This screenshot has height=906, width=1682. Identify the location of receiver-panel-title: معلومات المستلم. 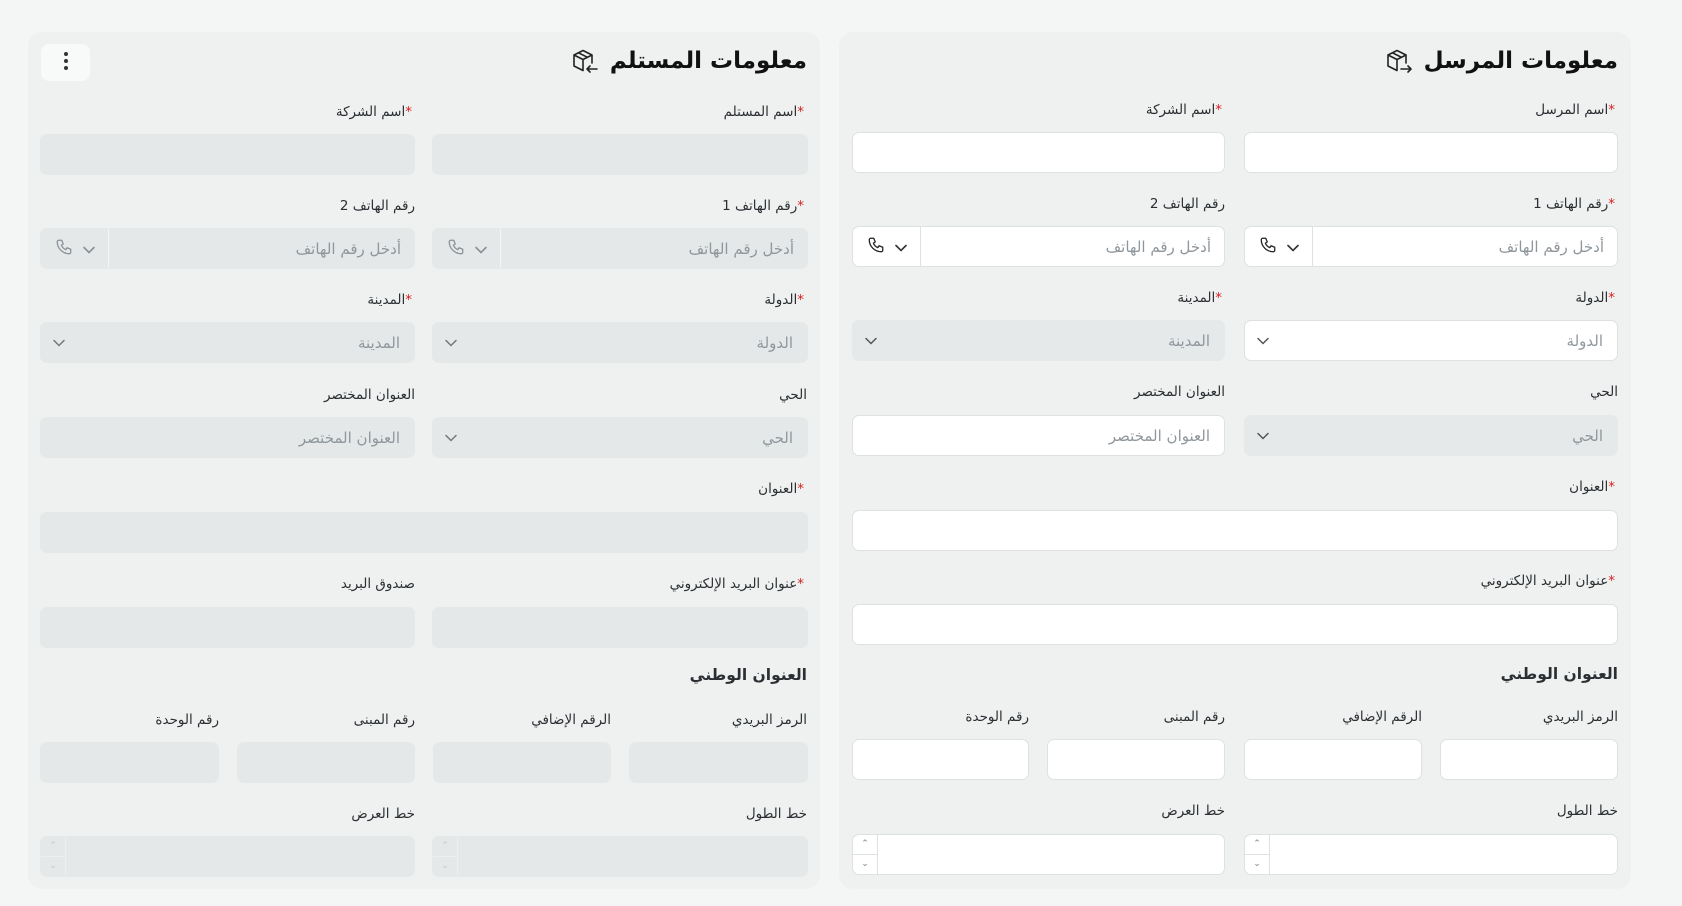
(688, 61).